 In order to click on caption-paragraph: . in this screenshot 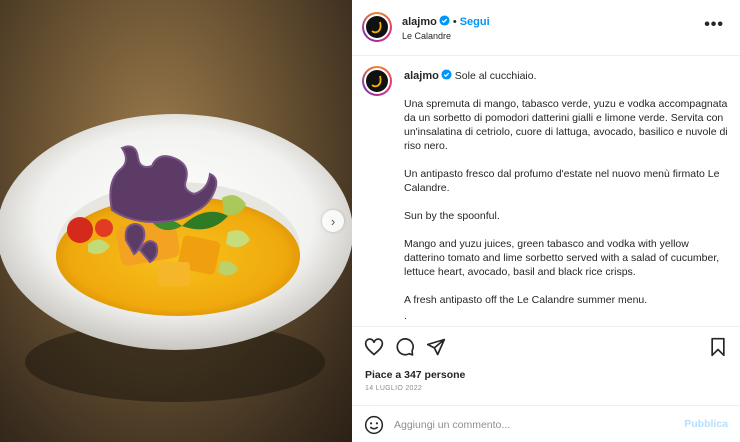, I will do `click(405, 316)`.